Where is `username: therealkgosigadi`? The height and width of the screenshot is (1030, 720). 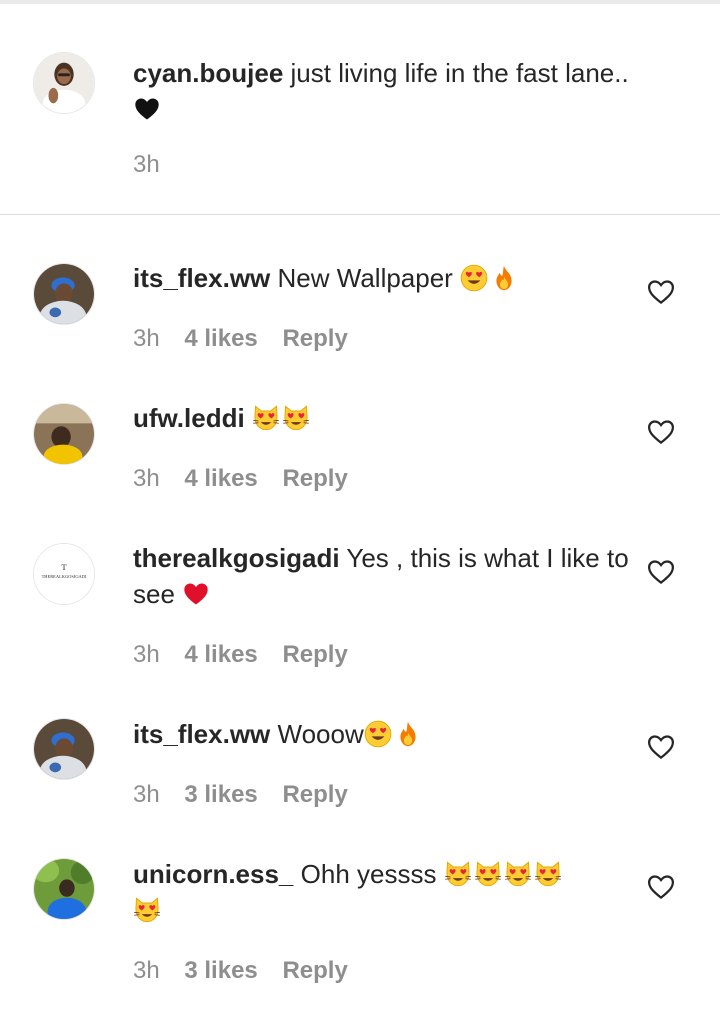
username: therealkgosigadi is located at coordinates (236, 558).